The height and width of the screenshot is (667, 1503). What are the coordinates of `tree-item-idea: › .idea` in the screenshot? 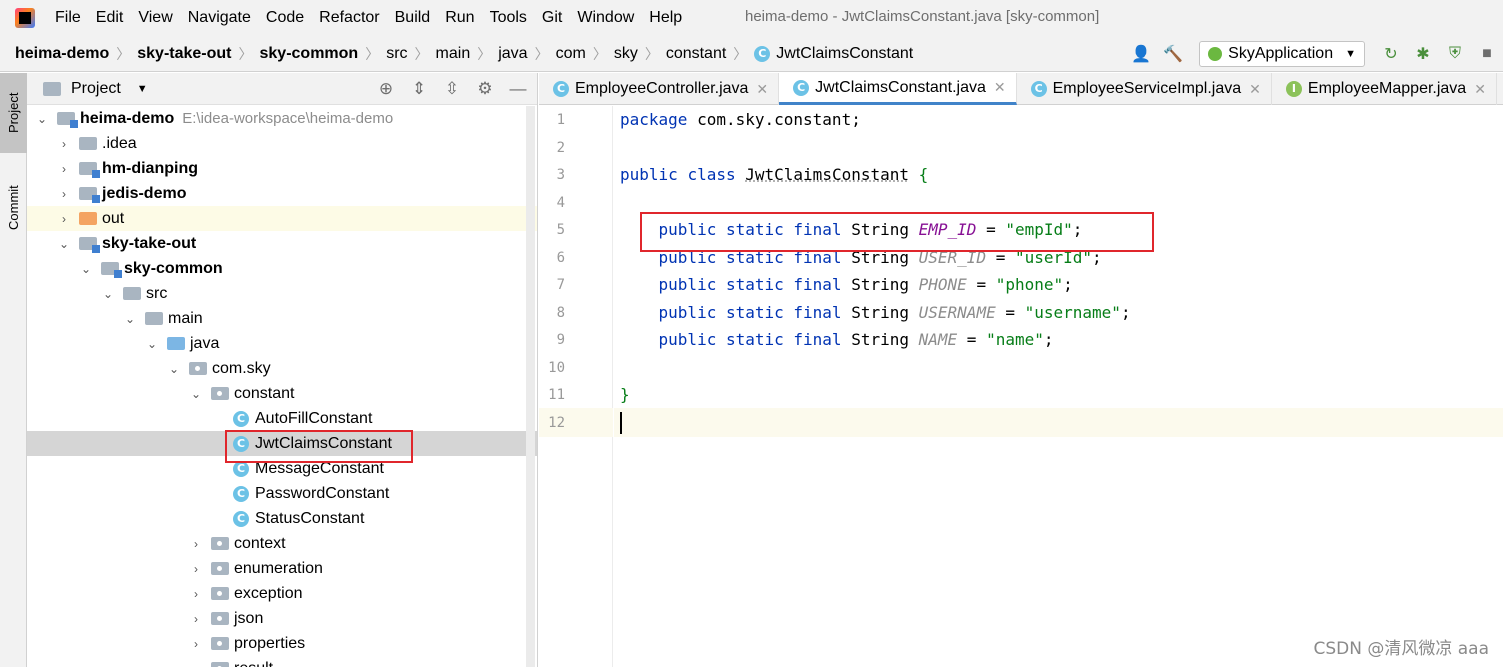 It's located at (282, 143).